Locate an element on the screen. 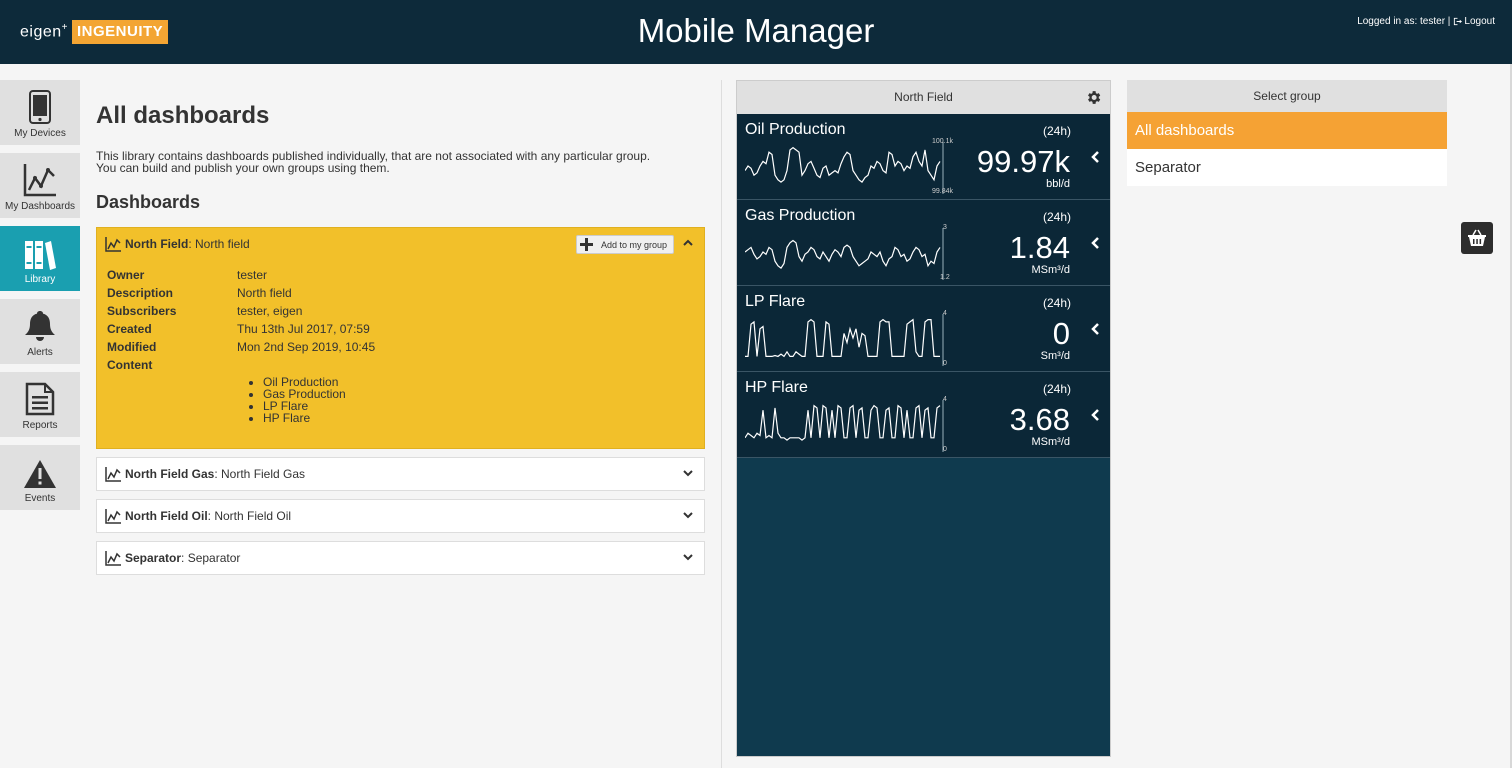 Image resolution: width=1512 pixels, height=768 pixels. dashboard-name: North Field Gas is located at coordinates (170, 474).